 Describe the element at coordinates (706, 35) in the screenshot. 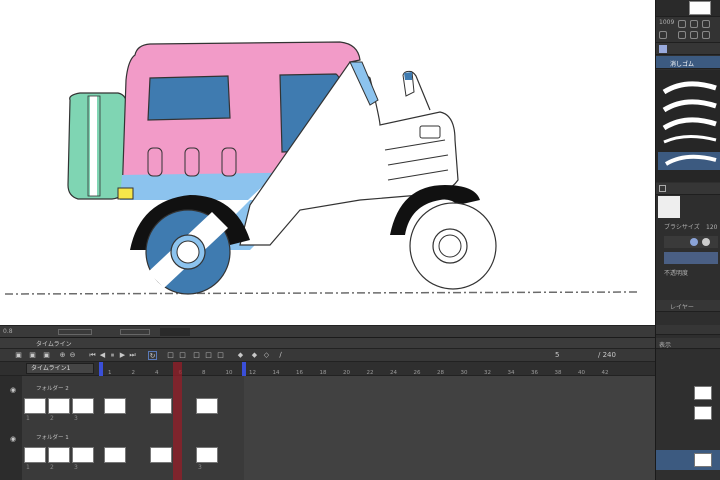

I see `actual-size-icon` at that location.